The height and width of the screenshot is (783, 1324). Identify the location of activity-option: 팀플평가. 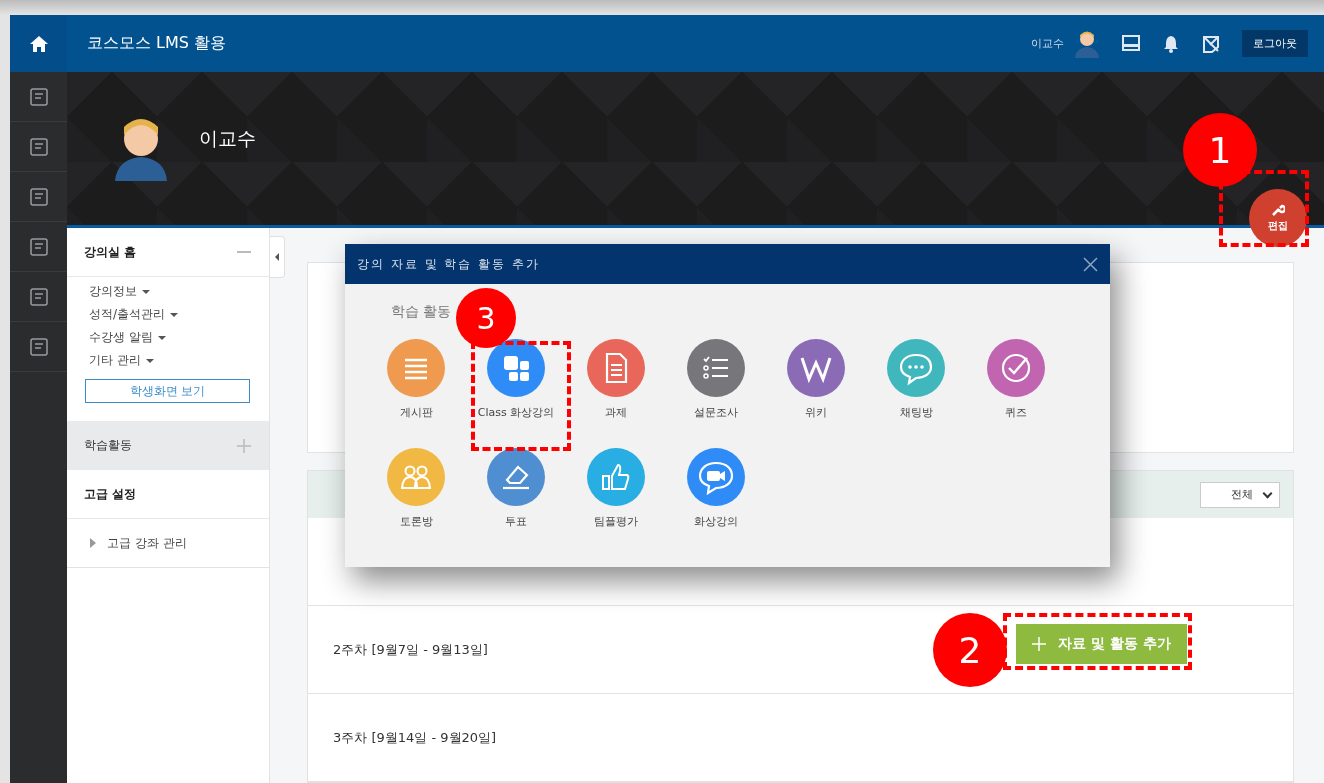
(616, 488).